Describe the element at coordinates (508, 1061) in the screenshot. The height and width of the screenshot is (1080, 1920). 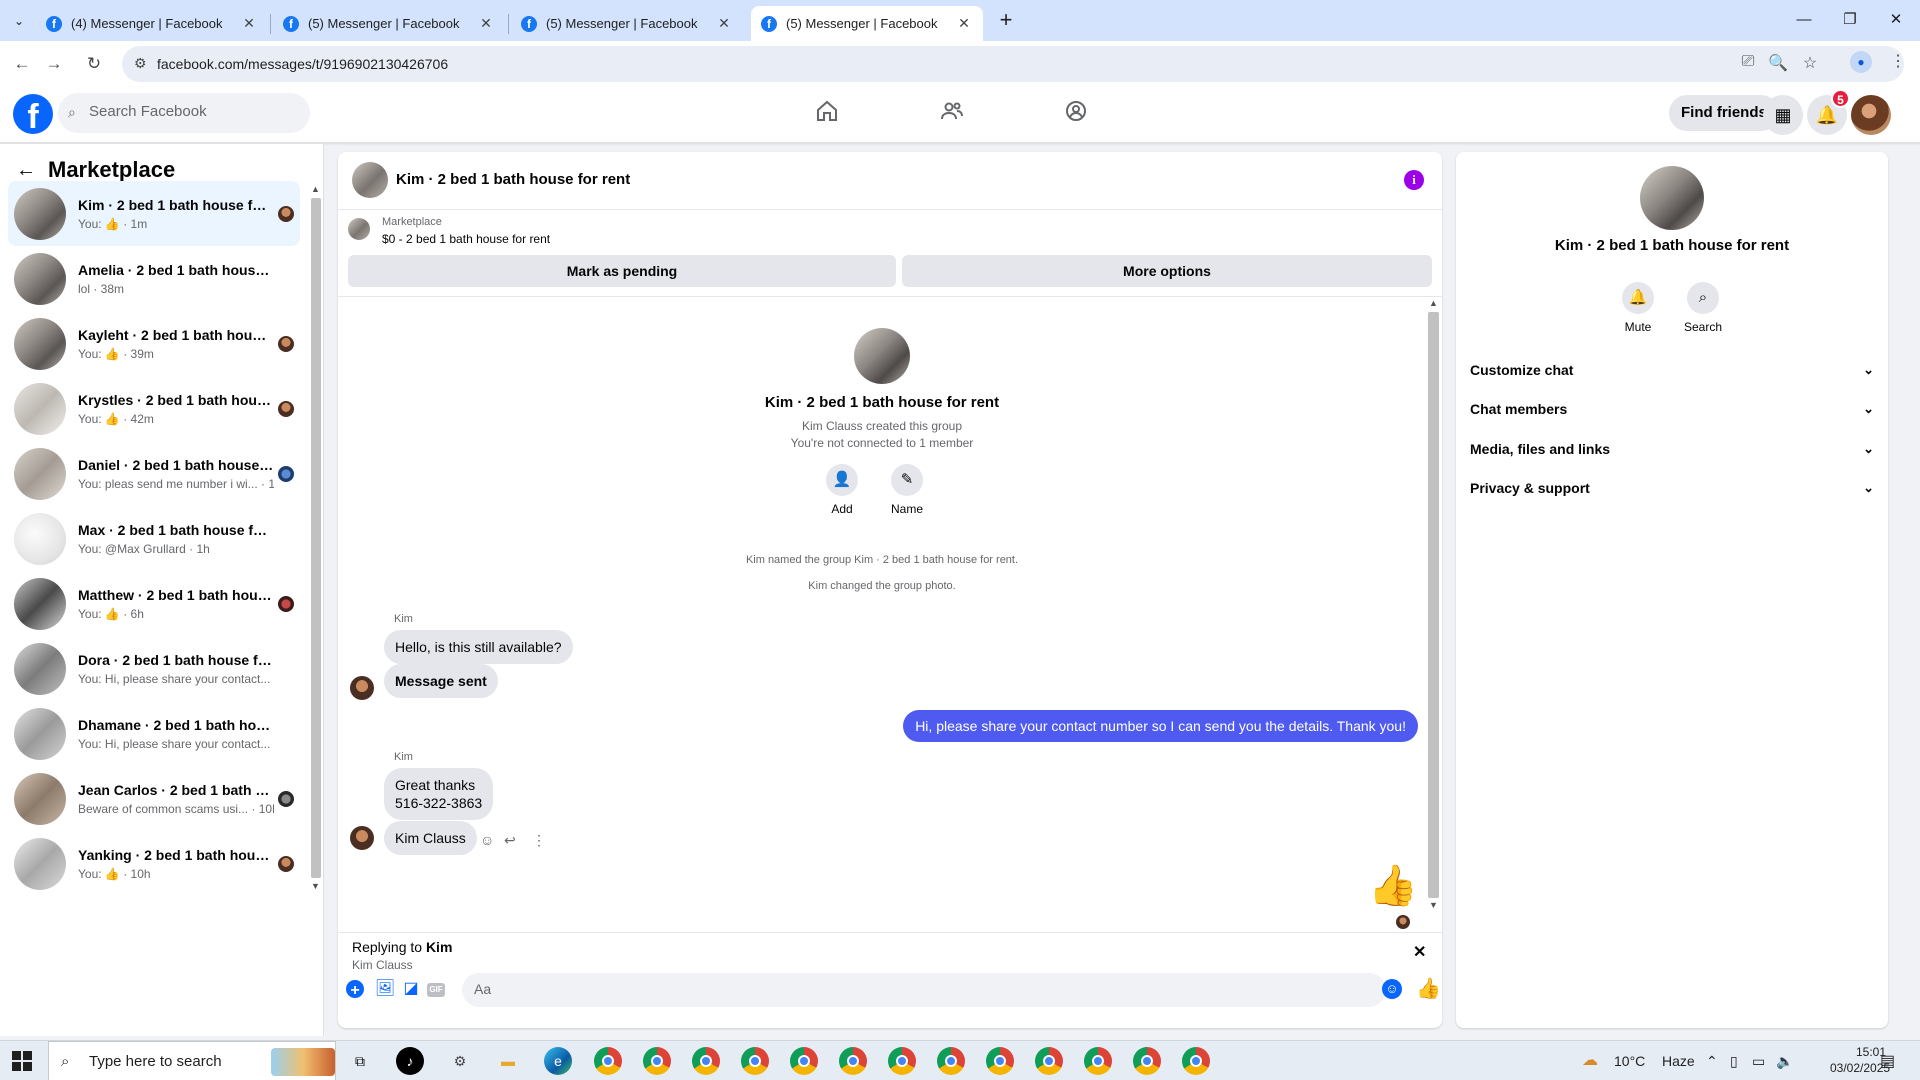
I see `file-explorer-folder-icon: ▬` at that location.